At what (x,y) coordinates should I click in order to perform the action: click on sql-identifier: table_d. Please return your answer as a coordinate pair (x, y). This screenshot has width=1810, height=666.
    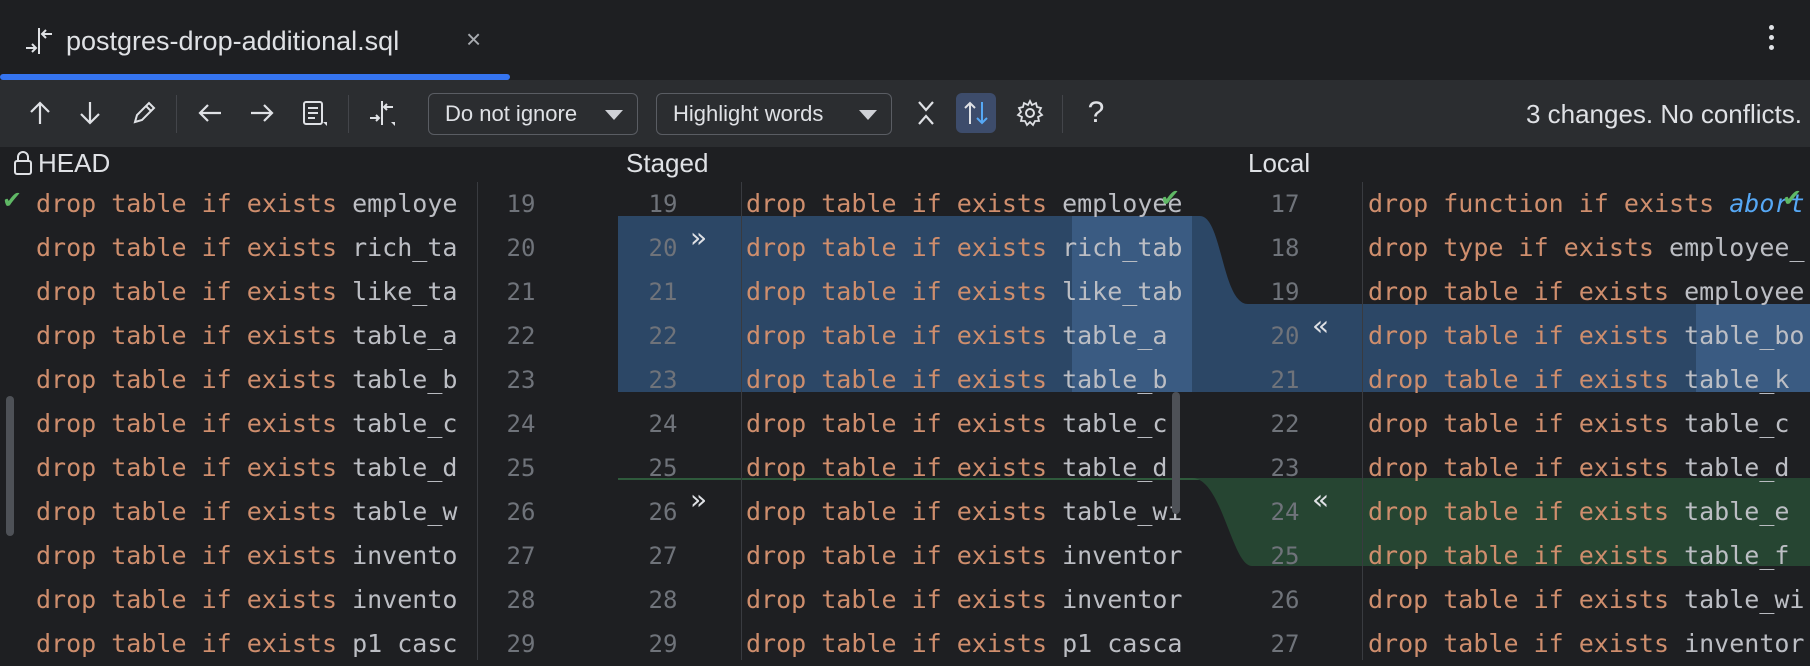
    Looking at the image, I should click on (405, 467).